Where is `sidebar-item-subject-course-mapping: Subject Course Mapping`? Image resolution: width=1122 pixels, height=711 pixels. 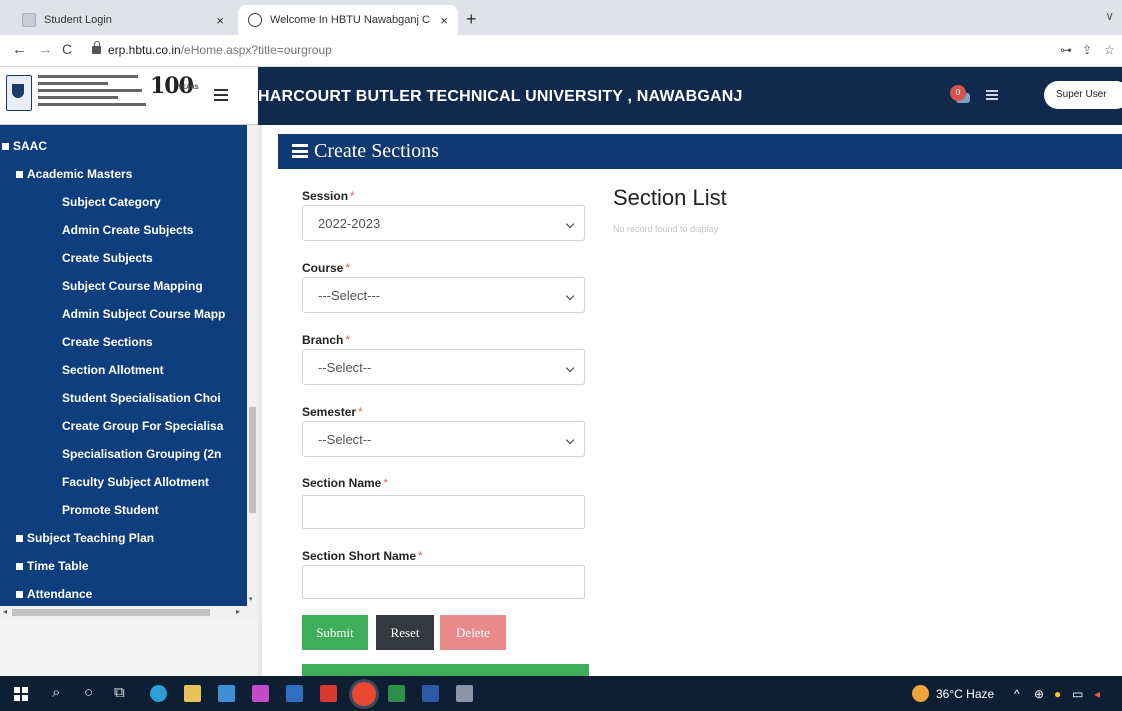
sidebar-item-subject-course-mapping: Subject Course Mapping is located at coordinates (123, 286).